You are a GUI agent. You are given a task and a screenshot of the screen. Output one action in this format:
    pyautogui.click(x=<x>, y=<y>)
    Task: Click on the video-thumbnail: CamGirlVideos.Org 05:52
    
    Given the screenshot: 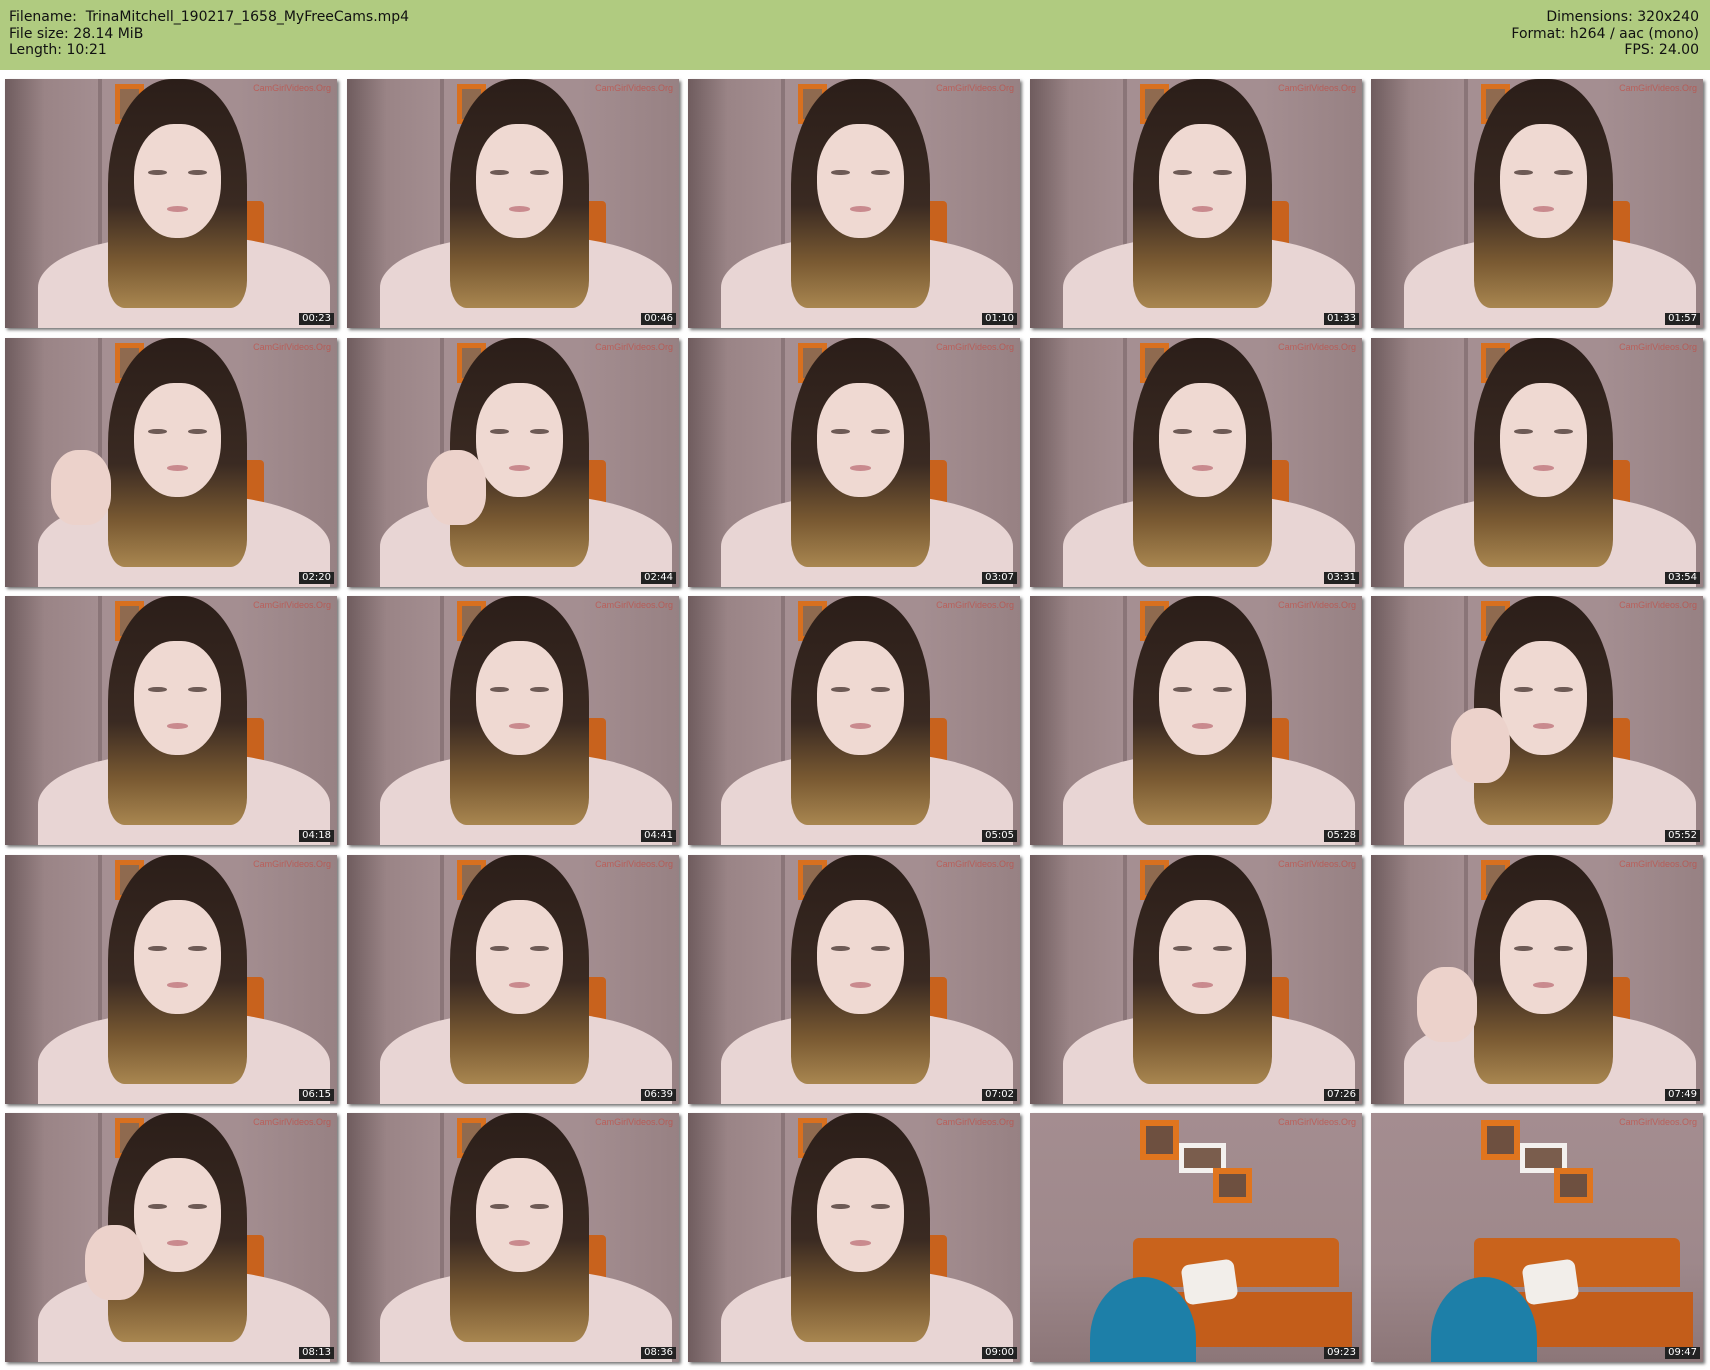 What is the action you would take?
    pyautogui.click(x=1537, y=720)
    